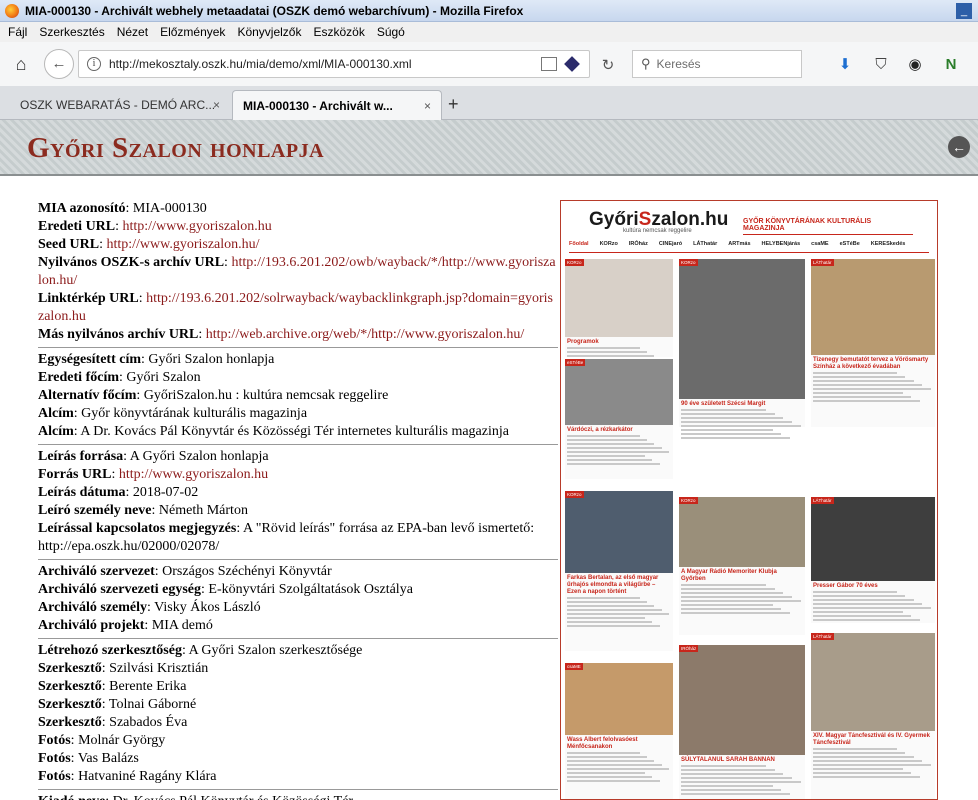  What do you see at coordinates (888, 246) in the screenshot?
I see `site-menu-item: KERESkedés` at bounding box center [888, 246].